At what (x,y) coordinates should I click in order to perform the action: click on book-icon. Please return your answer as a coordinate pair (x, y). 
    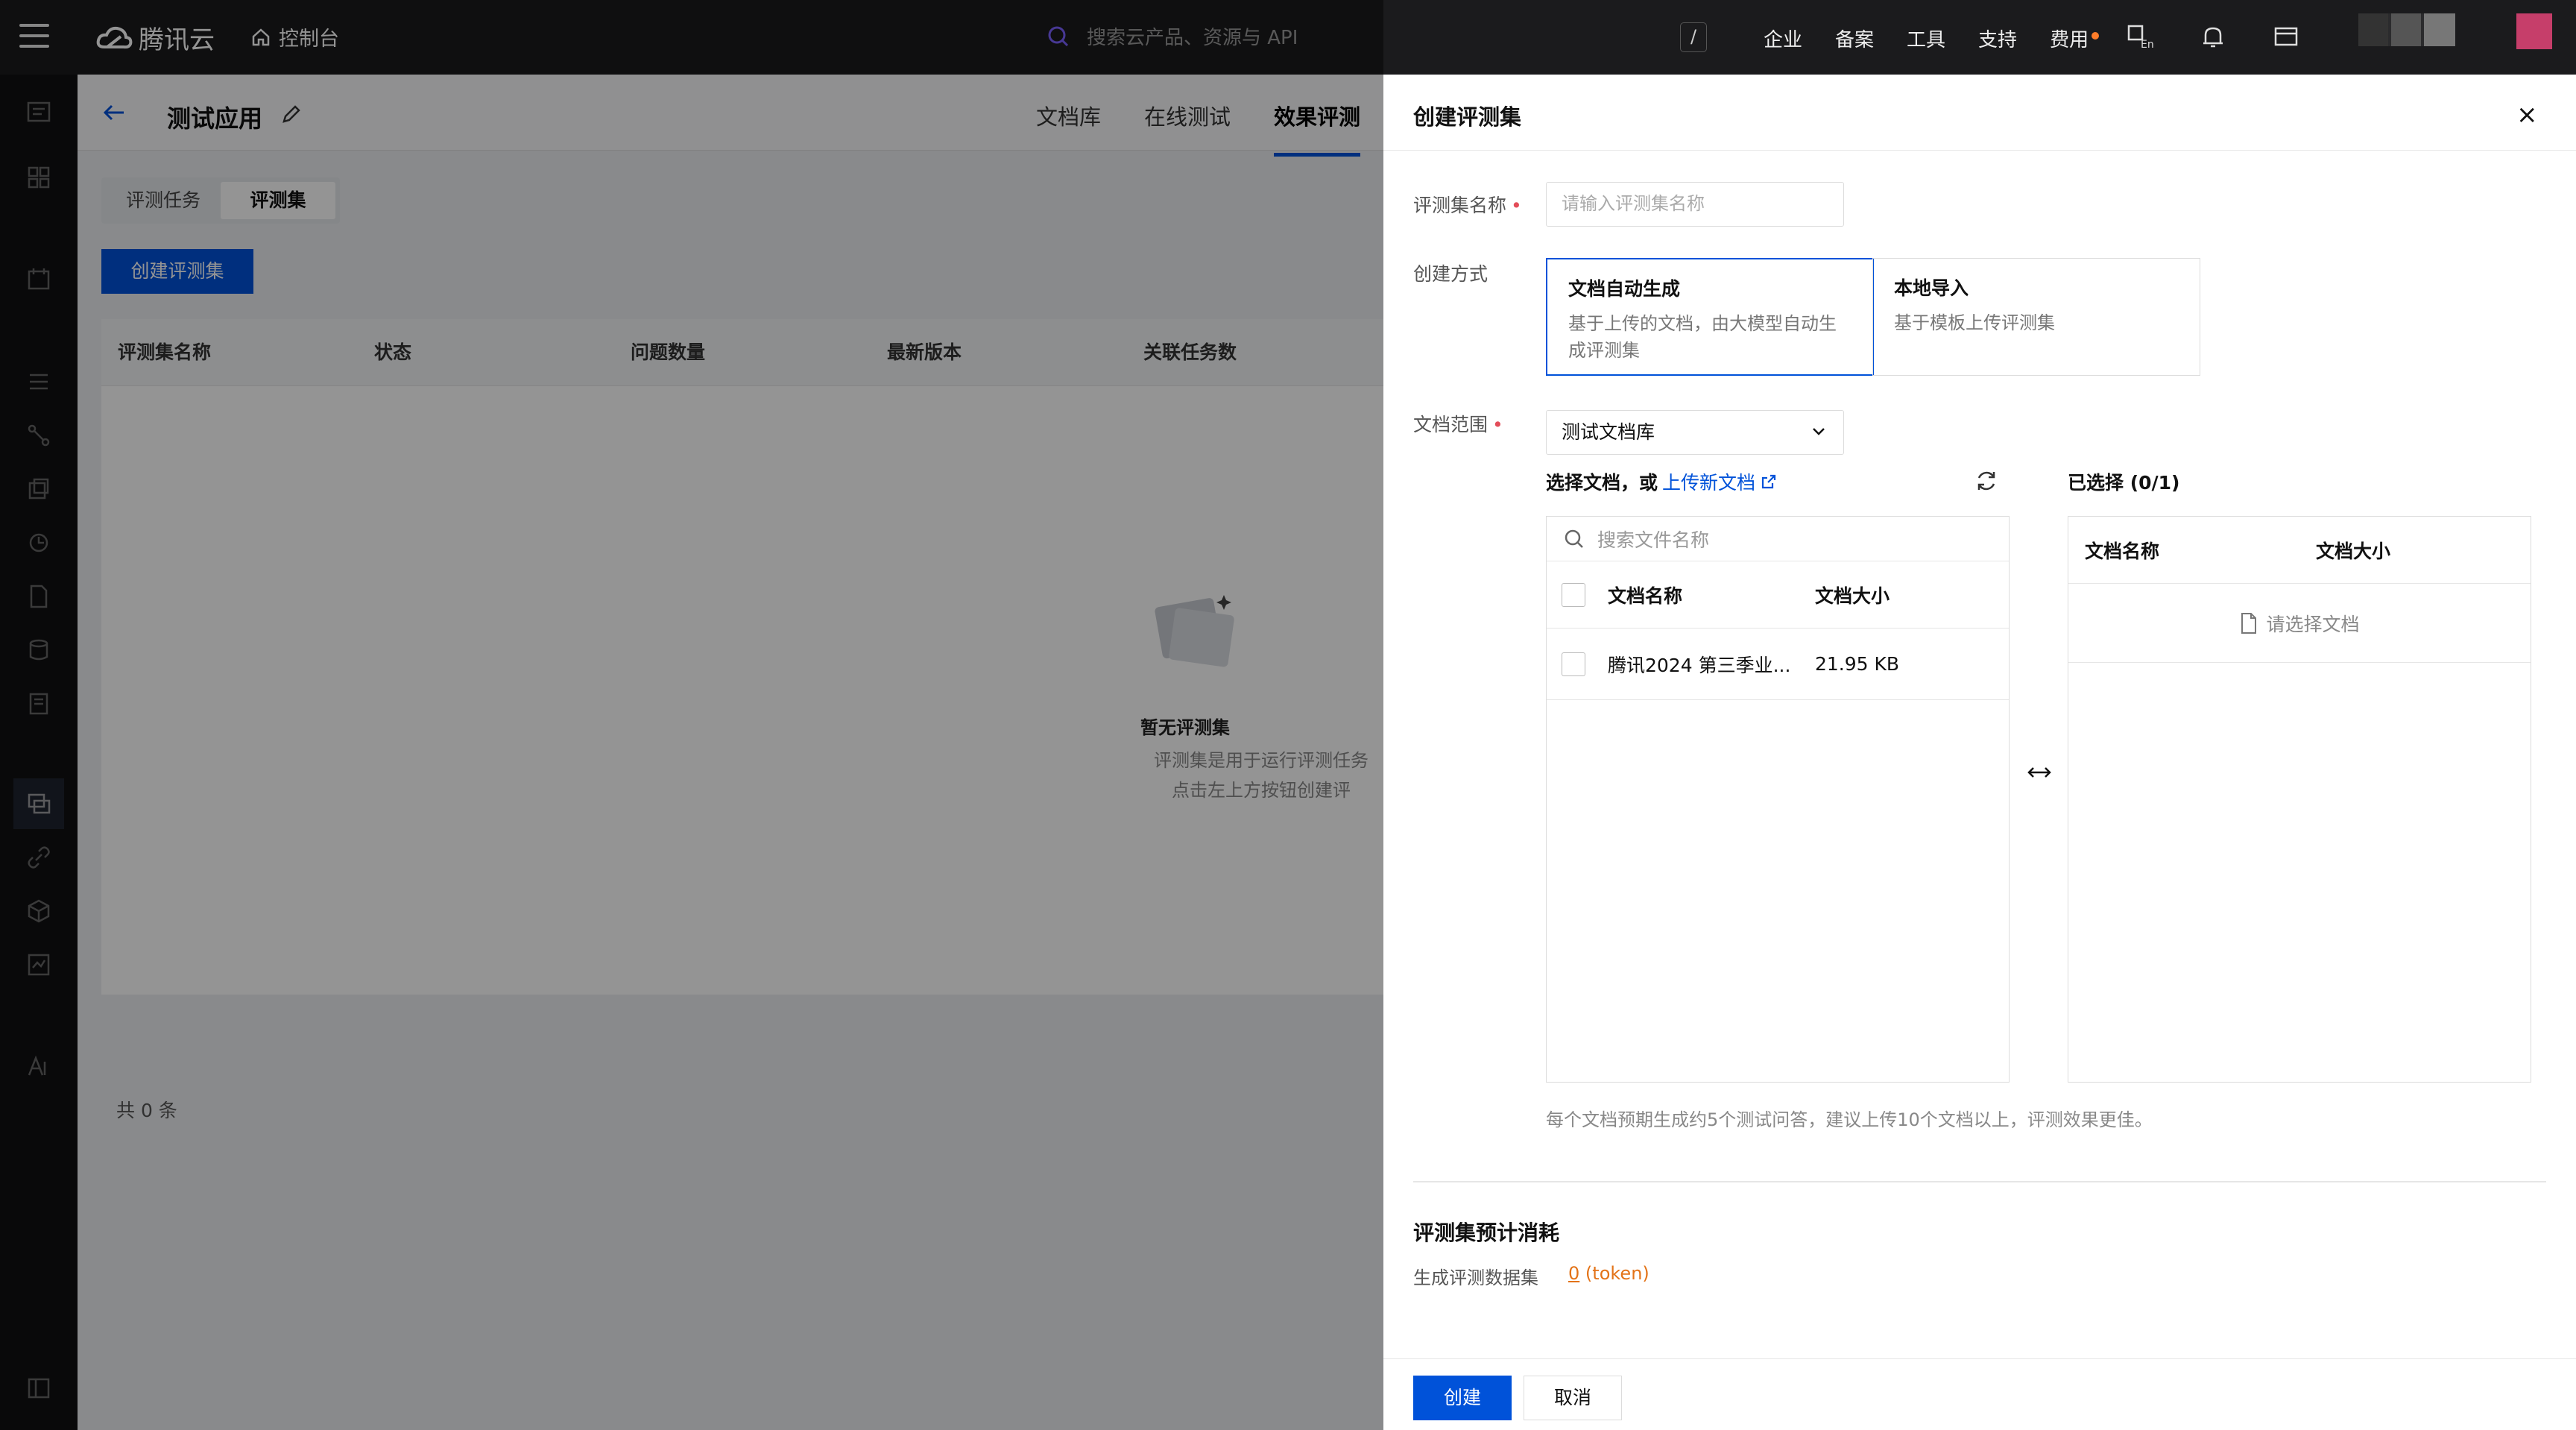
    Looking at the image, I should click on (38, 703).